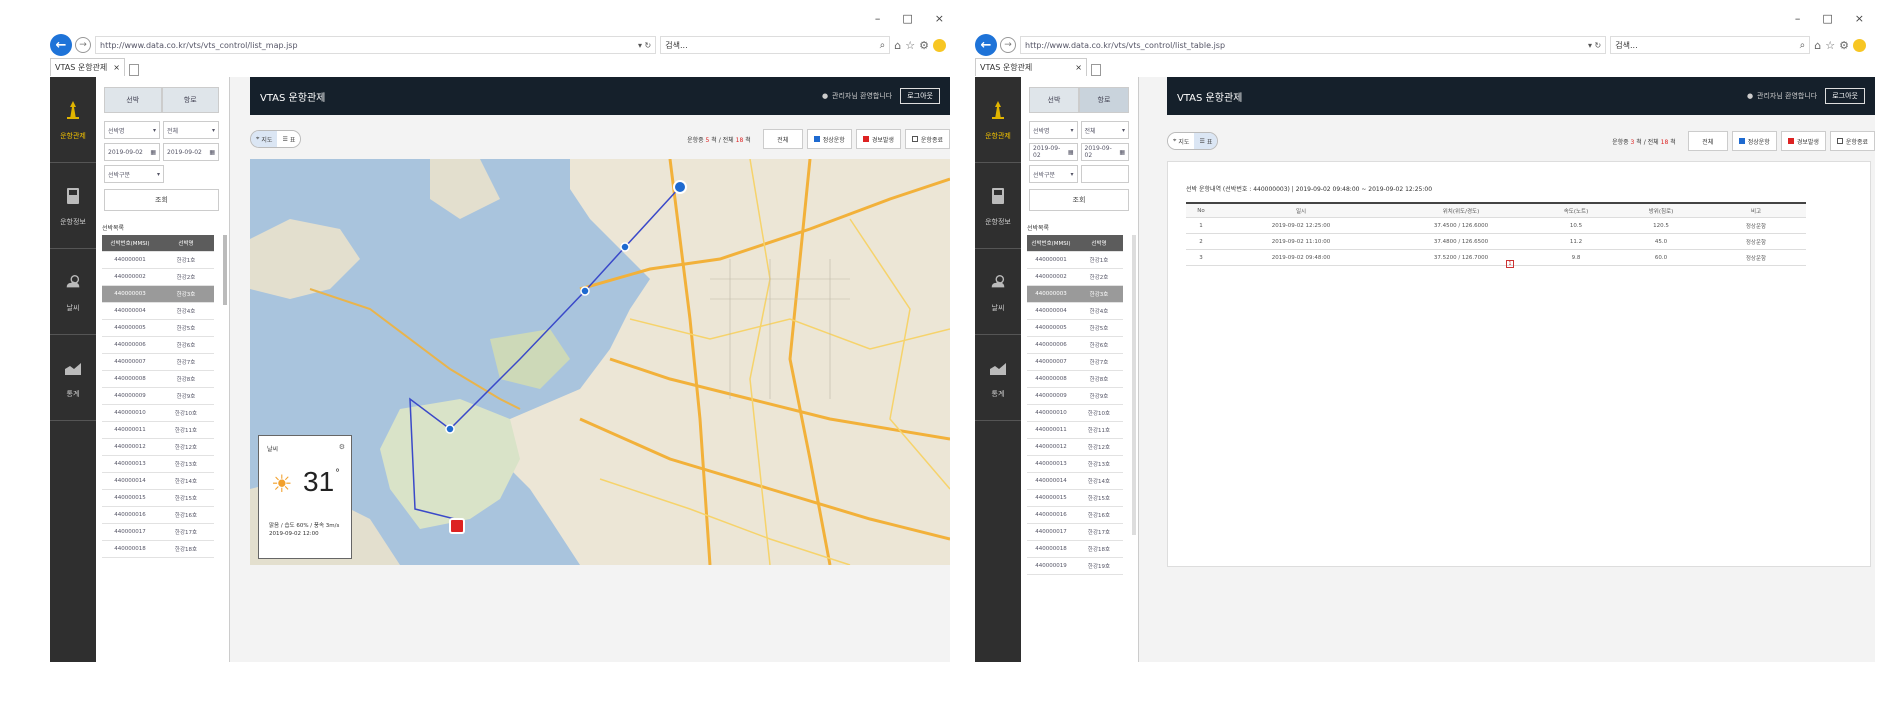 The width and height of the screenshot is (1892, 708). Describe the element at coordinates (1510, 264) in the screenshot. I see `page-number-button: 1` at that location.